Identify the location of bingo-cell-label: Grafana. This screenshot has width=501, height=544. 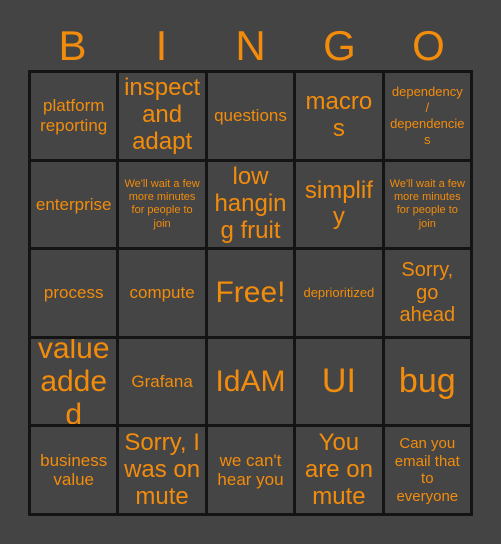
(162, 381).